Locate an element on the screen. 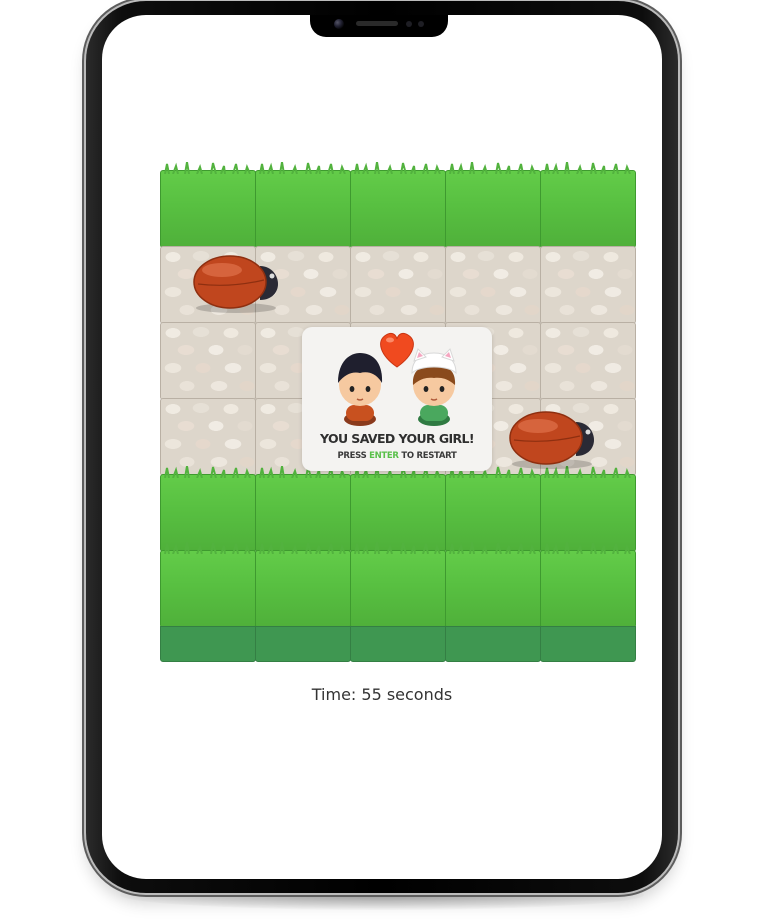 Image resolution: width=764 pixels, height=921 pixels. heart-icon is located at coordinates (397, 350).